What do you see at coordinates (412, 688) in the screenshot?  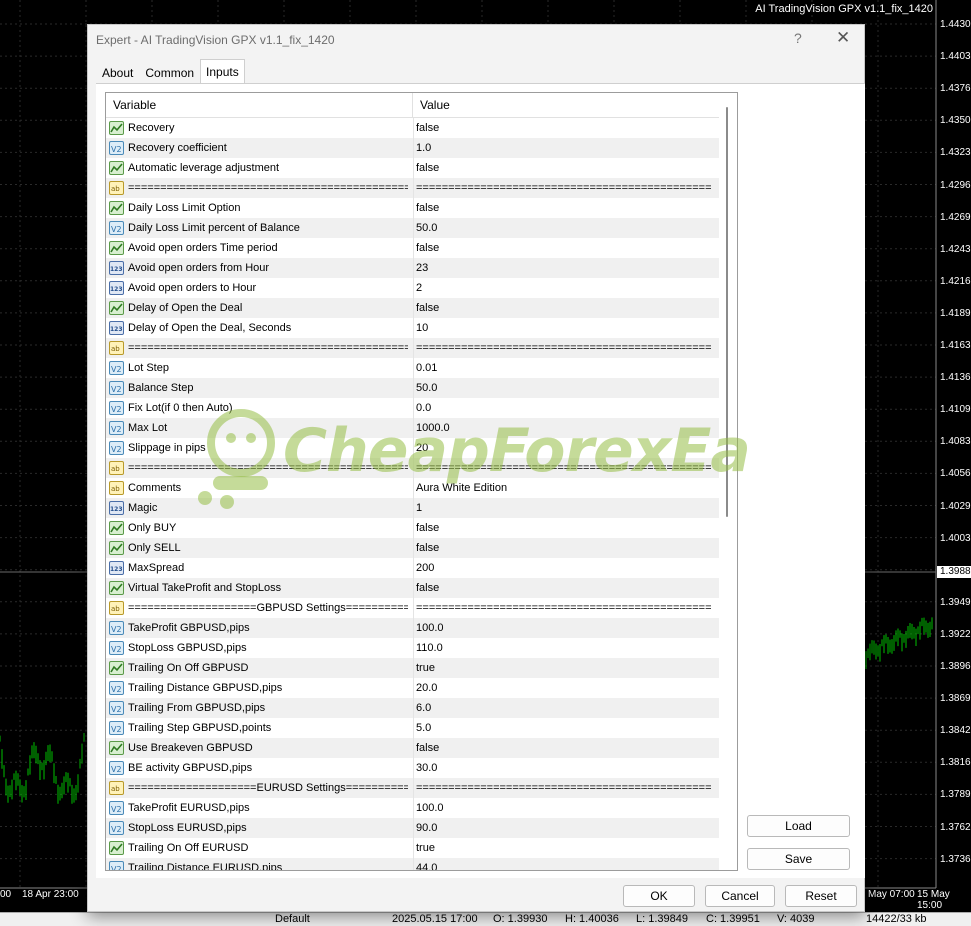 I see `table-row: V2 Trailing Distance GBPUSD,pips 20.0` at bounding box center [412, 688].